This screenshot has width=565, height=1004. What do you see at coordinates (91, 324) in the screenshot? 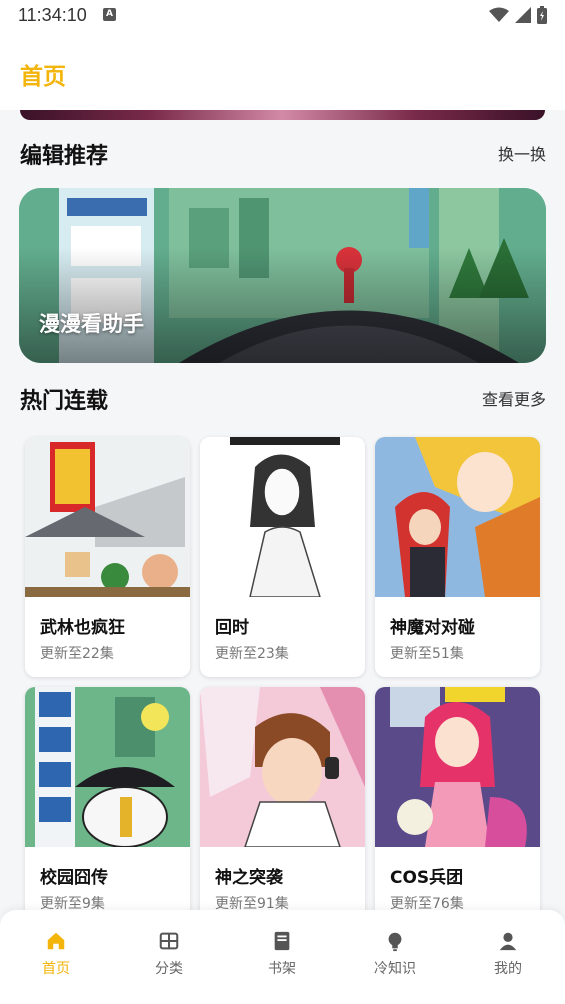
I see `recommend-card-title: 漫漫看助手` at bounding box center [91, 324].